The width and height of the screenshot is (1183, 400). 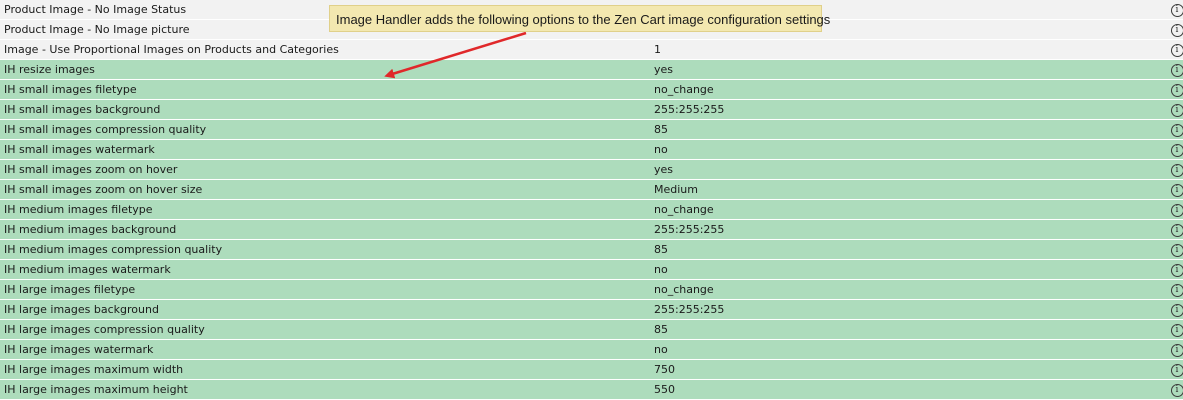 I want to click on config-row: IH small images compression quality 85 i, so click(x=591, y=129).